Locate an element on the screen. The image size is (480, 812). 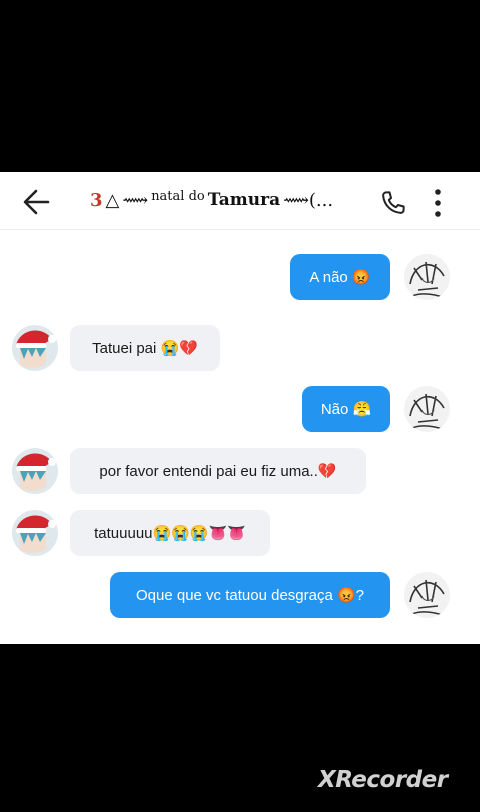
back-button is located at coordinates (38, 202).